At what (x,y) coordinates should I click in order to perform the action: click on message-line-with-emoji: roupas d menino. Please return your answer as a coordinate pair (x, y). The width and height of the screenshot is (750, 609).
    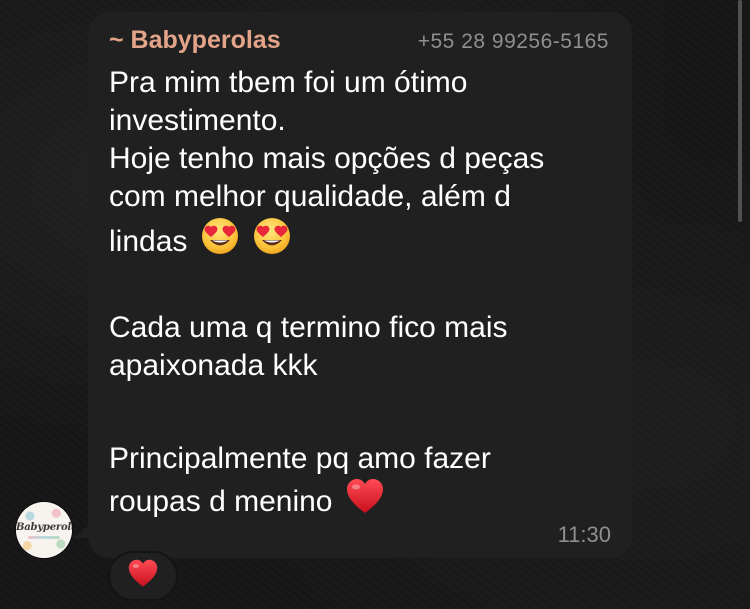
    Looking at the image, I should click on (364, 498).